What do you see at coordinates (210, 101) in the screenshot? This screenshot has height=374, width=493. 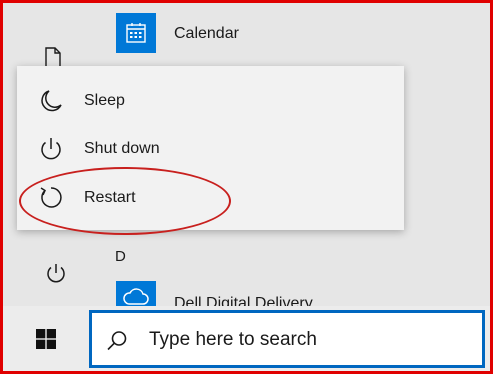 I see `menu-item-sleep: Sleep` at bounding box center [210, 101].